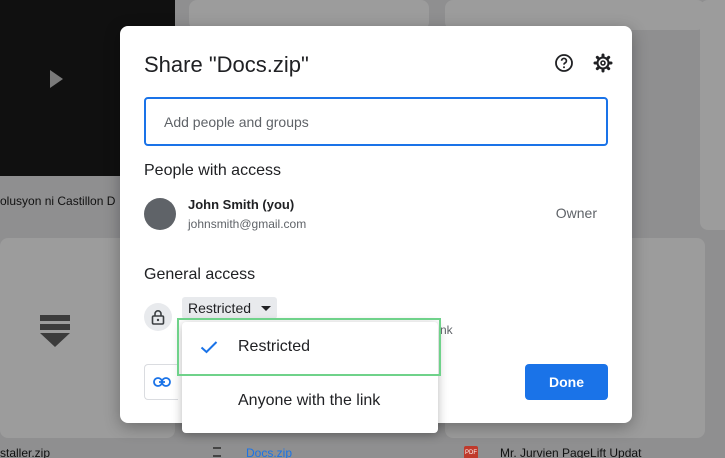 This screenshot has height=458, width=725. What do you see at coordinates (274, 346) in the screenshot?
I see `menu-option-label: Restricted` at bounding box center [274, 346].